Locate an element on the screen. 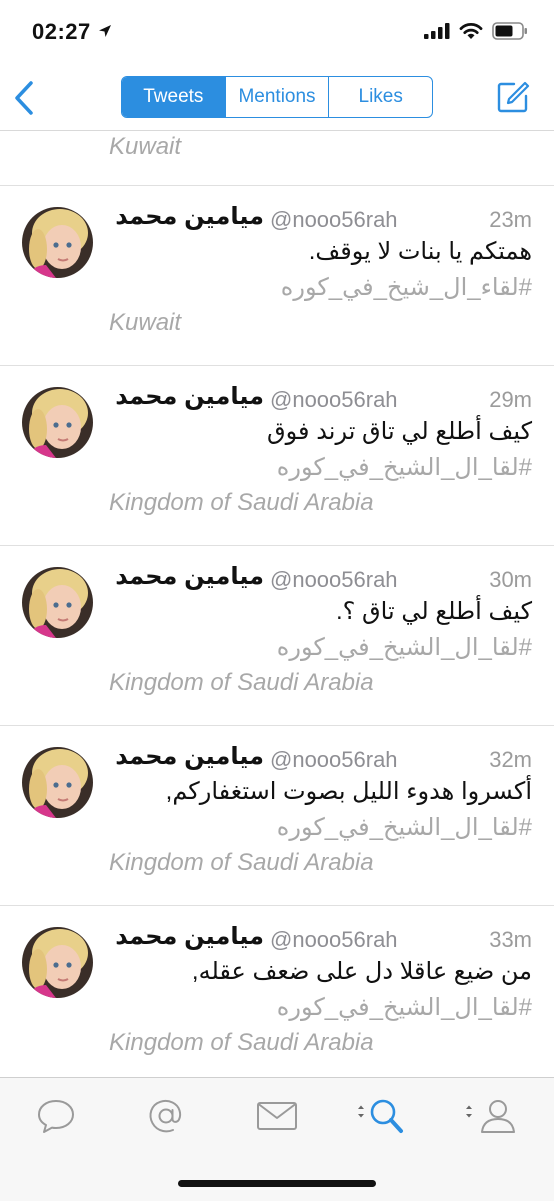 This screenshot has width=554, height=1201. tweet-hashtag: #لقاء_ال_شيخ_في_كوره is located at coordinates (406, 287).